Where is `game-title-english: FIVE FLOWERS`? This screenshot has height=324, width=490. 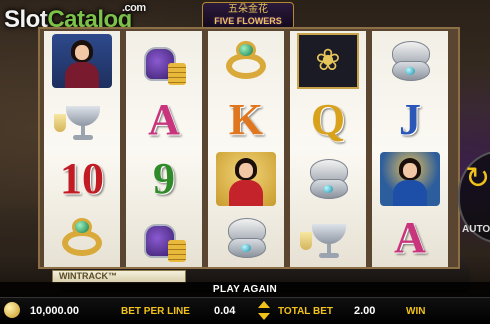
game-title-english: FIVE FLOWERS is located at coordinates (248, 21).